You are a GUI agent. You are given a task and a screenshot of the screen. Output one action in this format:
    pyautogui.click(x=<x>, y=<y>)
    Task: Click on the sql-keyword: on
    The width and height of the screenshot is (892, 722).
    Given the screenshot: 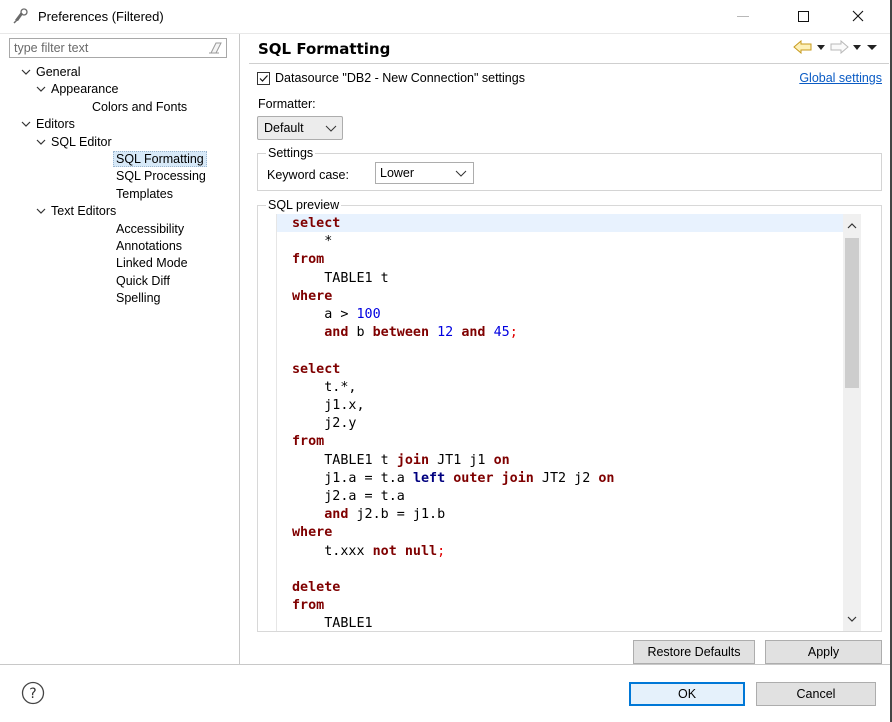 What is the action you would take?
    pyautogui.click(x=501, y=460)
    